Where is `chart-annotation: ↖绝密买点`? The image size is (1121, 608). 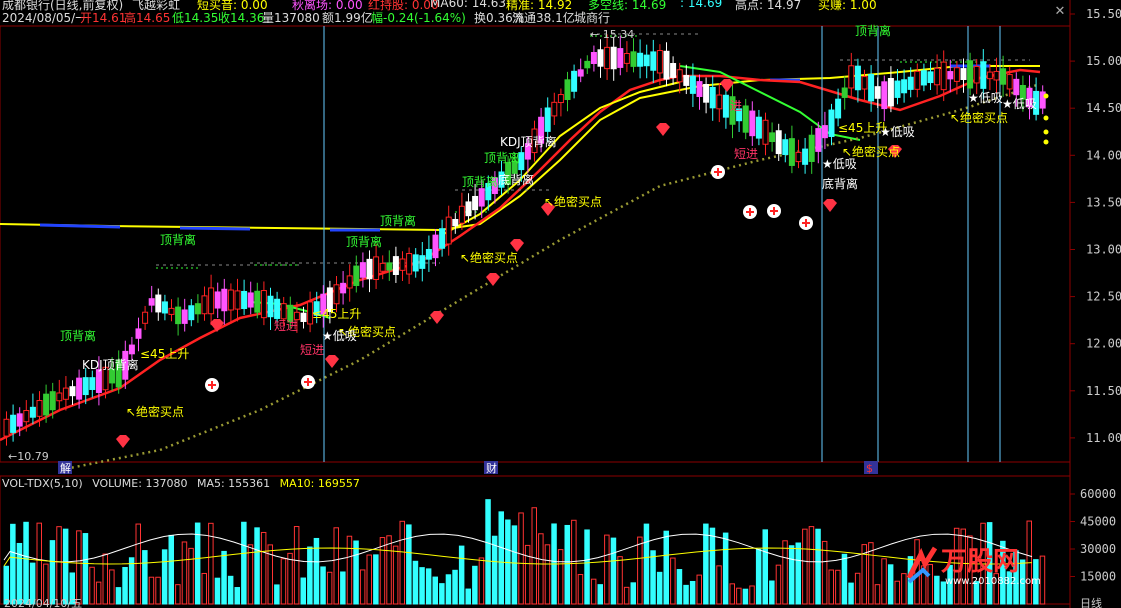
chart-annotation: ↖绝密买点 is located at coordinates (979, 117).